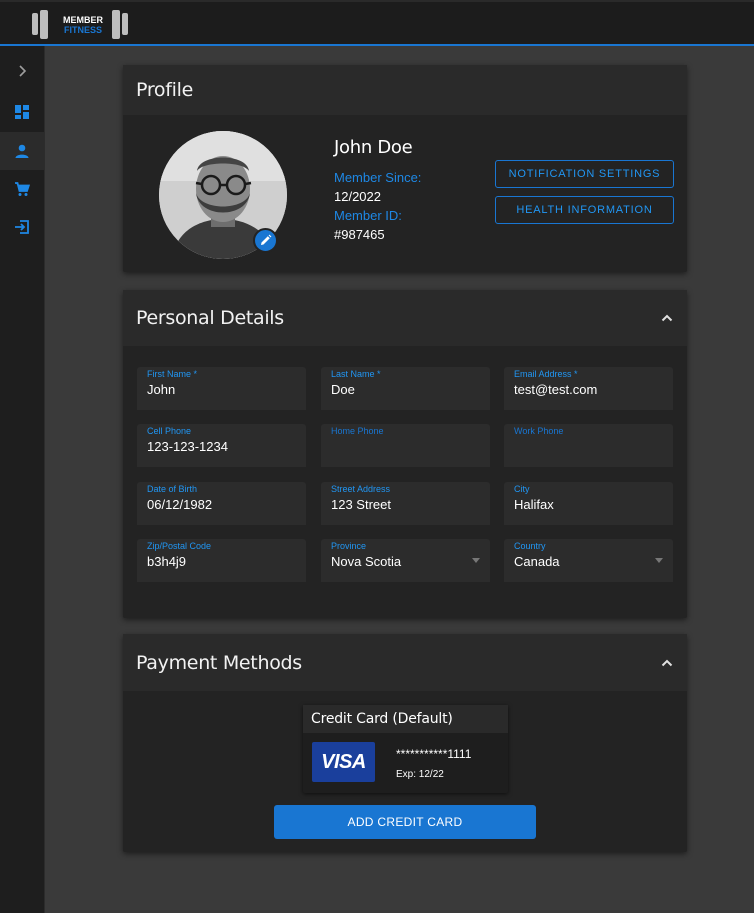 The height and width of the screenshot is (913, 754). Describe the element at coordinates (187, 446) in the screenshot. I see `cell-phone-value: 123-123-1234` at that location.